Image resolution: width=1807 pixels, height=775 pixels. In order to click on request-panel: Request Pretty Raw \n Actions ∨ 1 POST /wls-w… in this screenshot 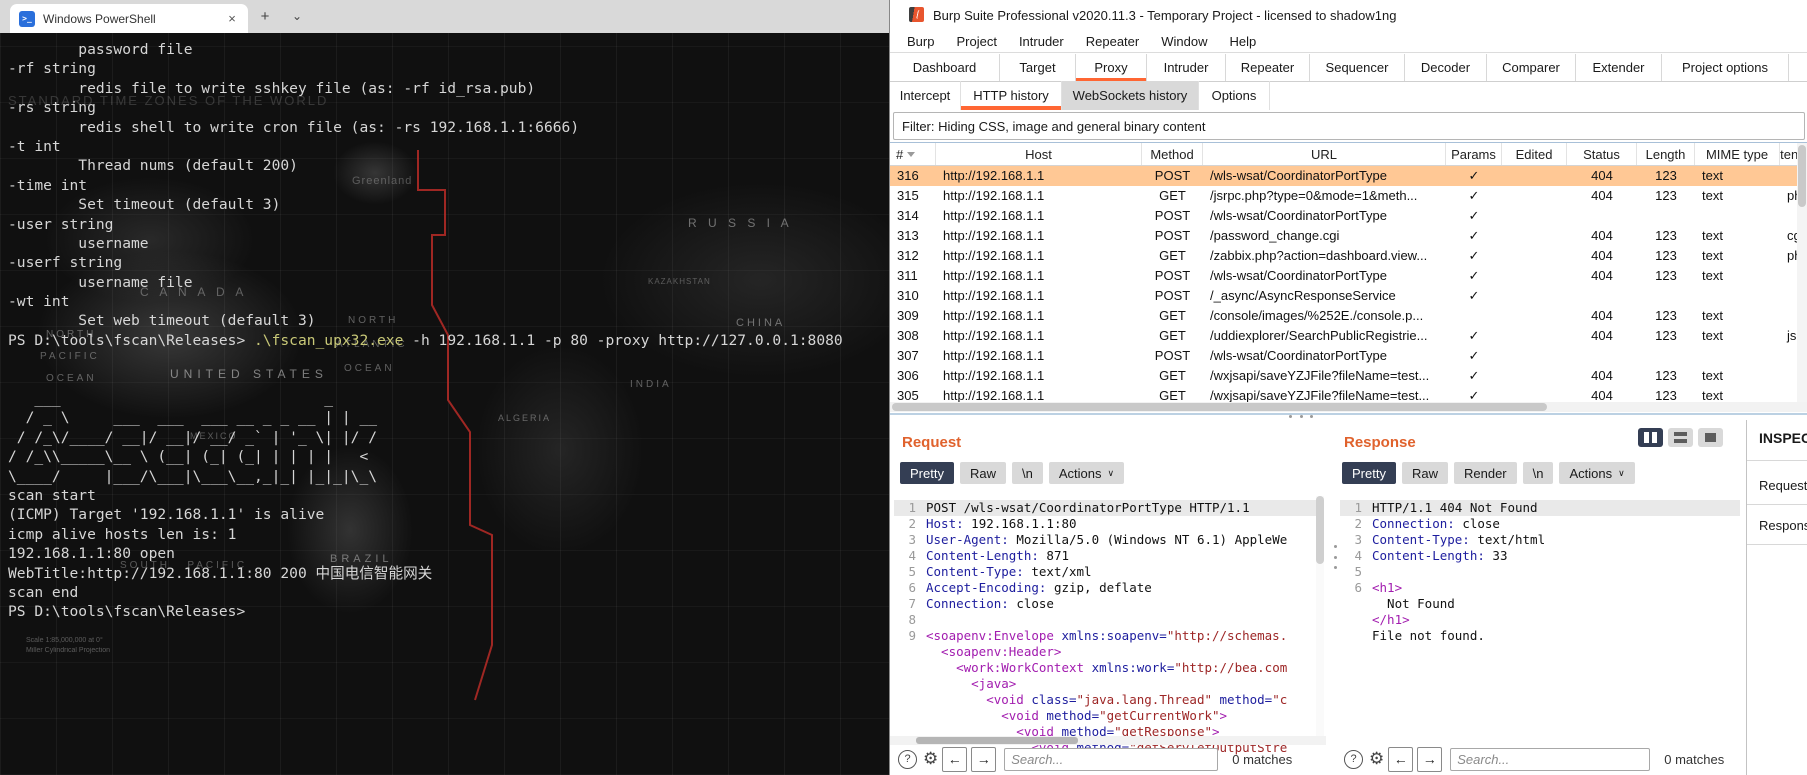, I will do `click(1110, 597)`.